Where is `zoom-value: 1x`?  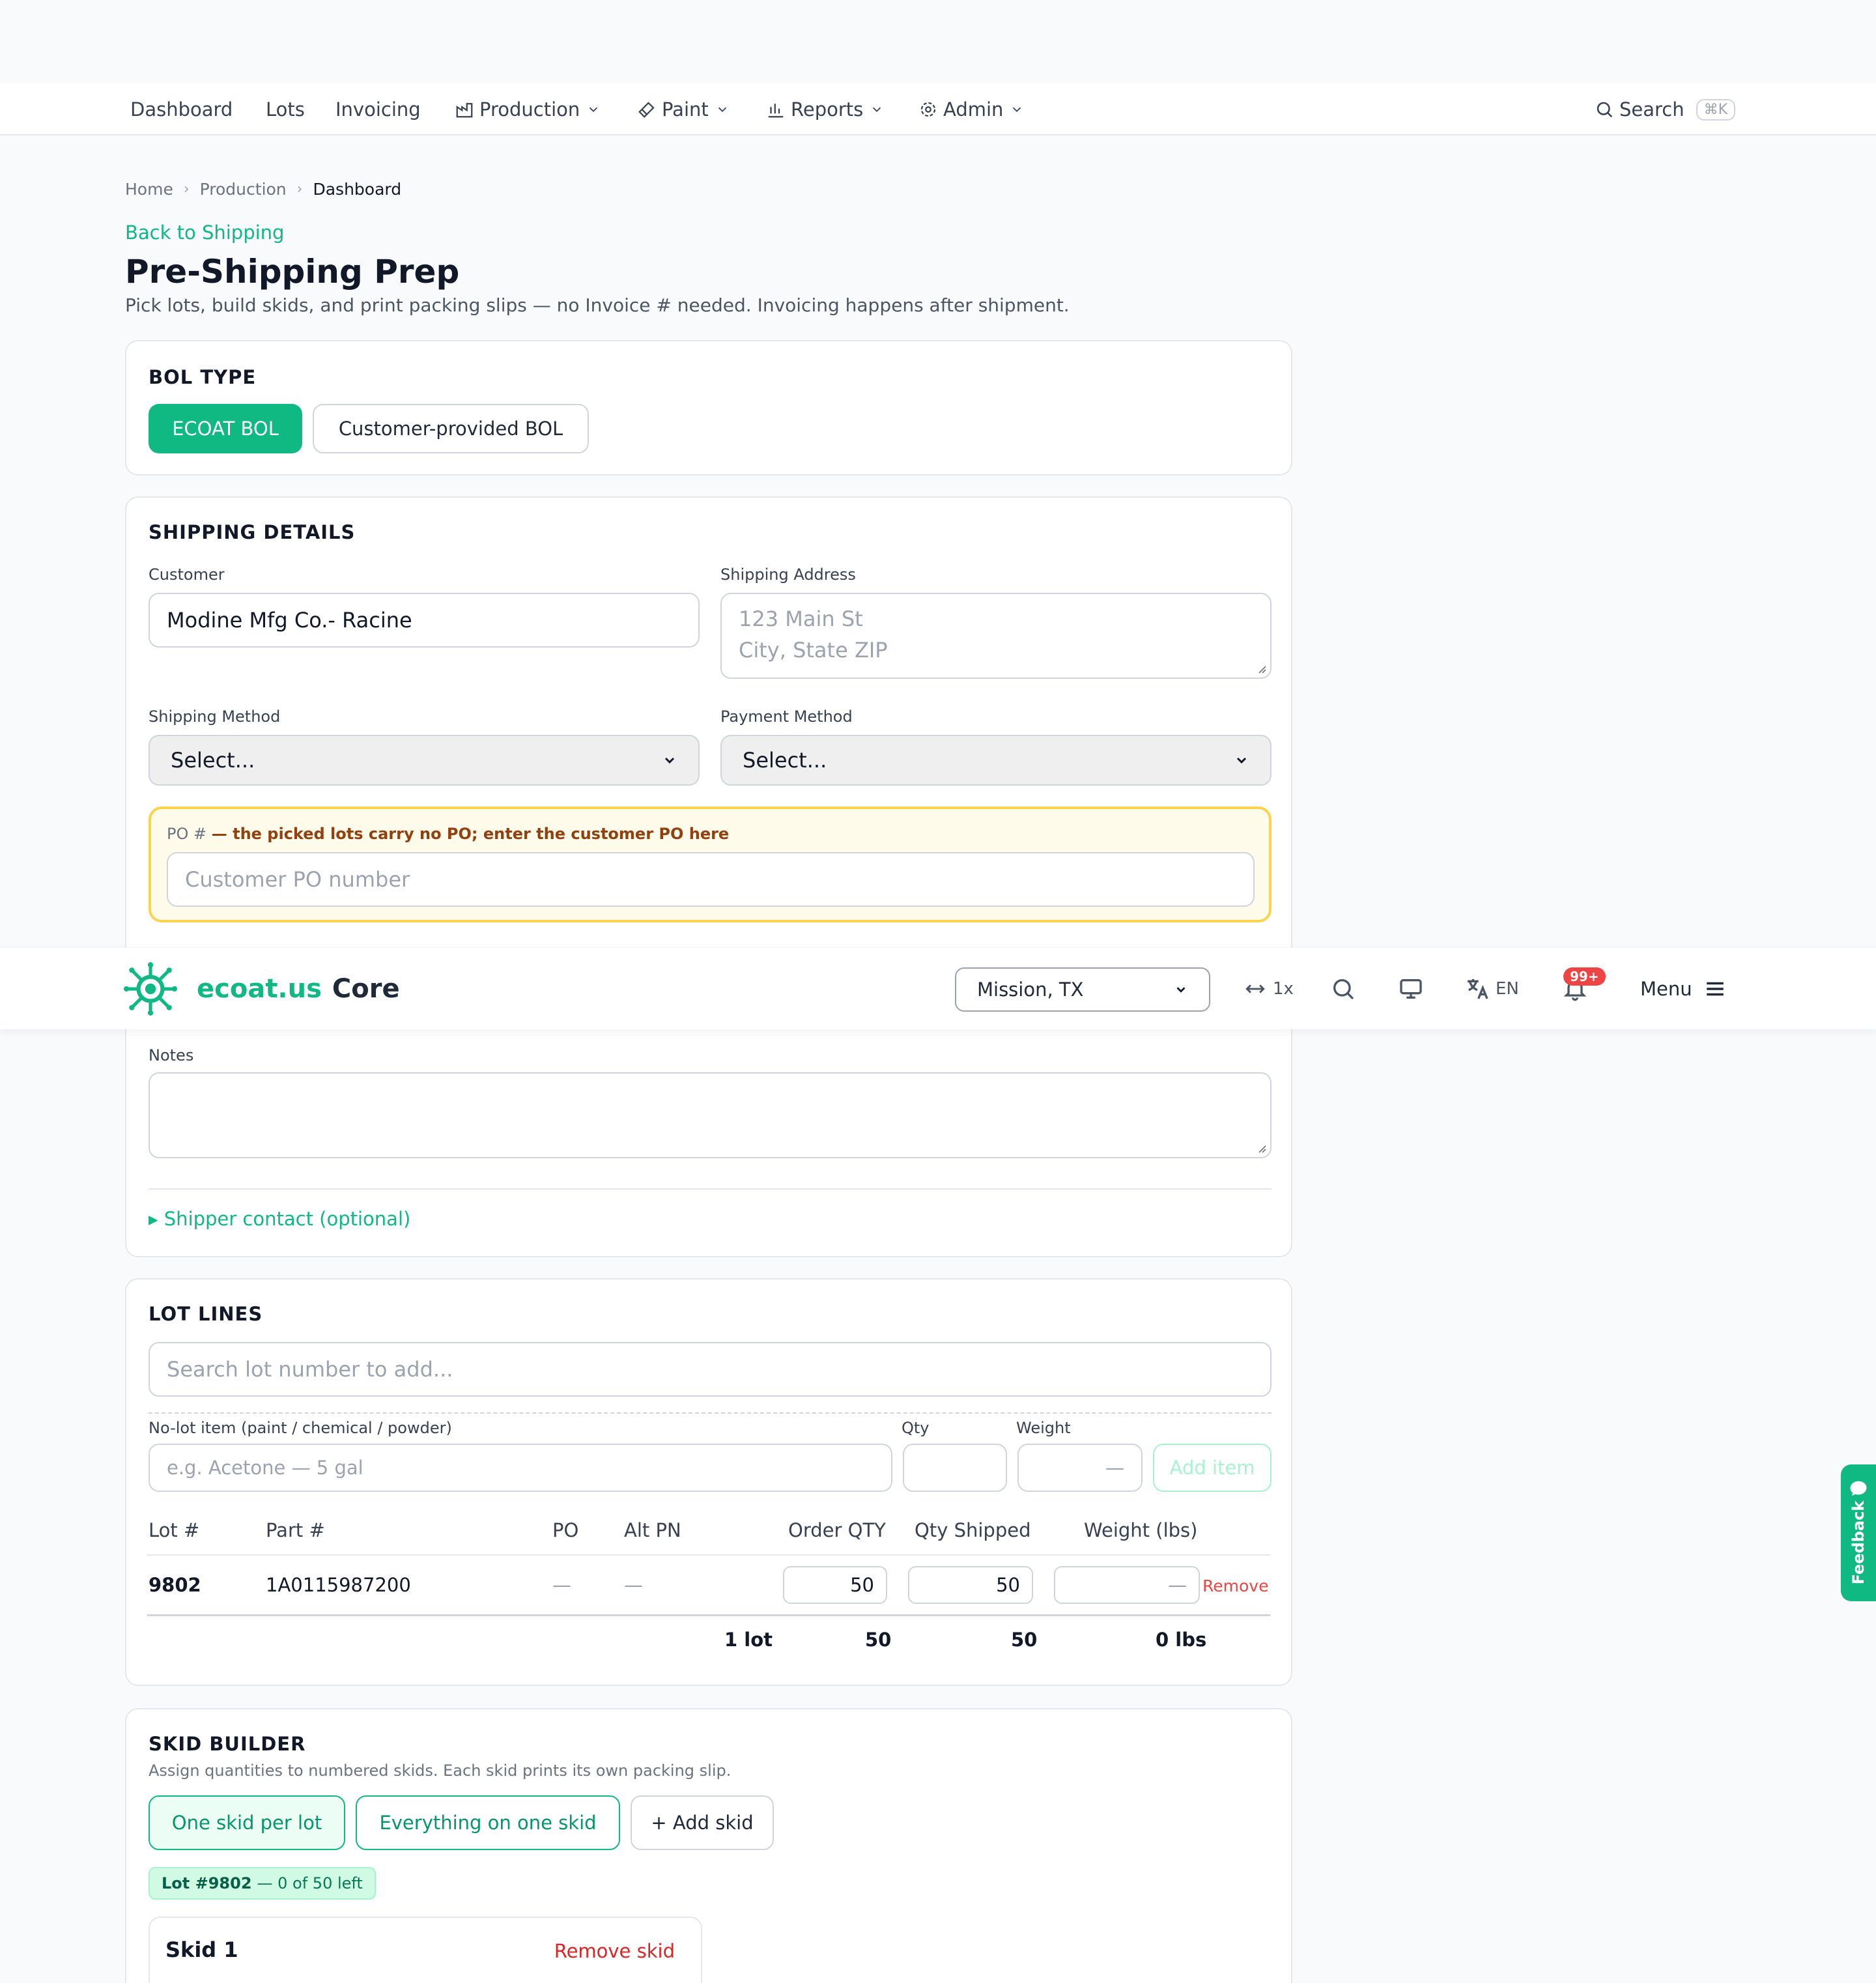
zoom-value: 1x is located at coordinates (1283, 989).